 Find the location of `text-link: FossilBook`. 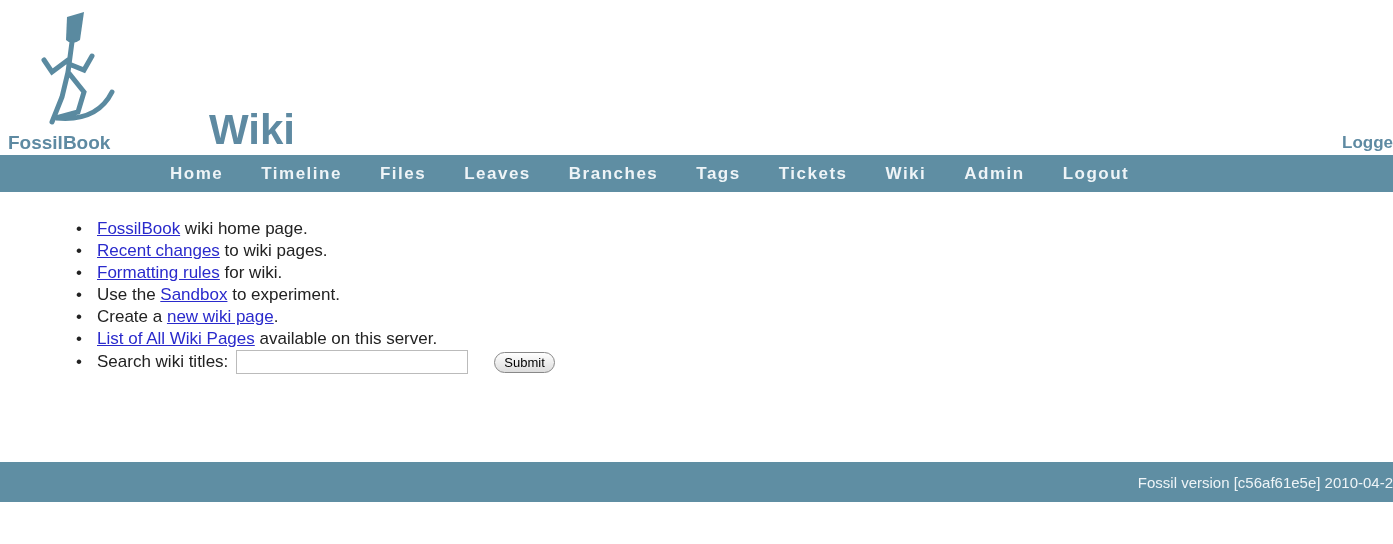

text-link: FossilBook is located at coordinates (139, 228).